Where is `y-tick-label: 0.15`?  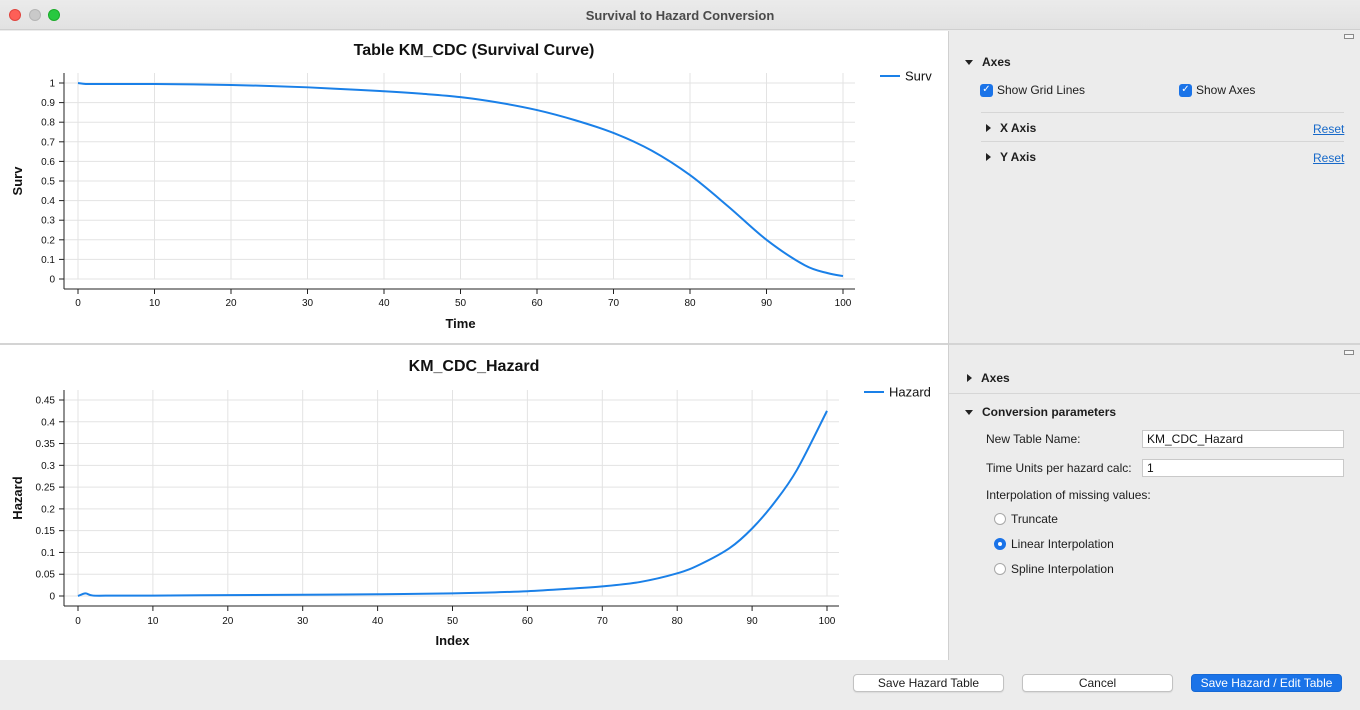 y-tick-label: 0.15 is located at coordinates (46, 531).